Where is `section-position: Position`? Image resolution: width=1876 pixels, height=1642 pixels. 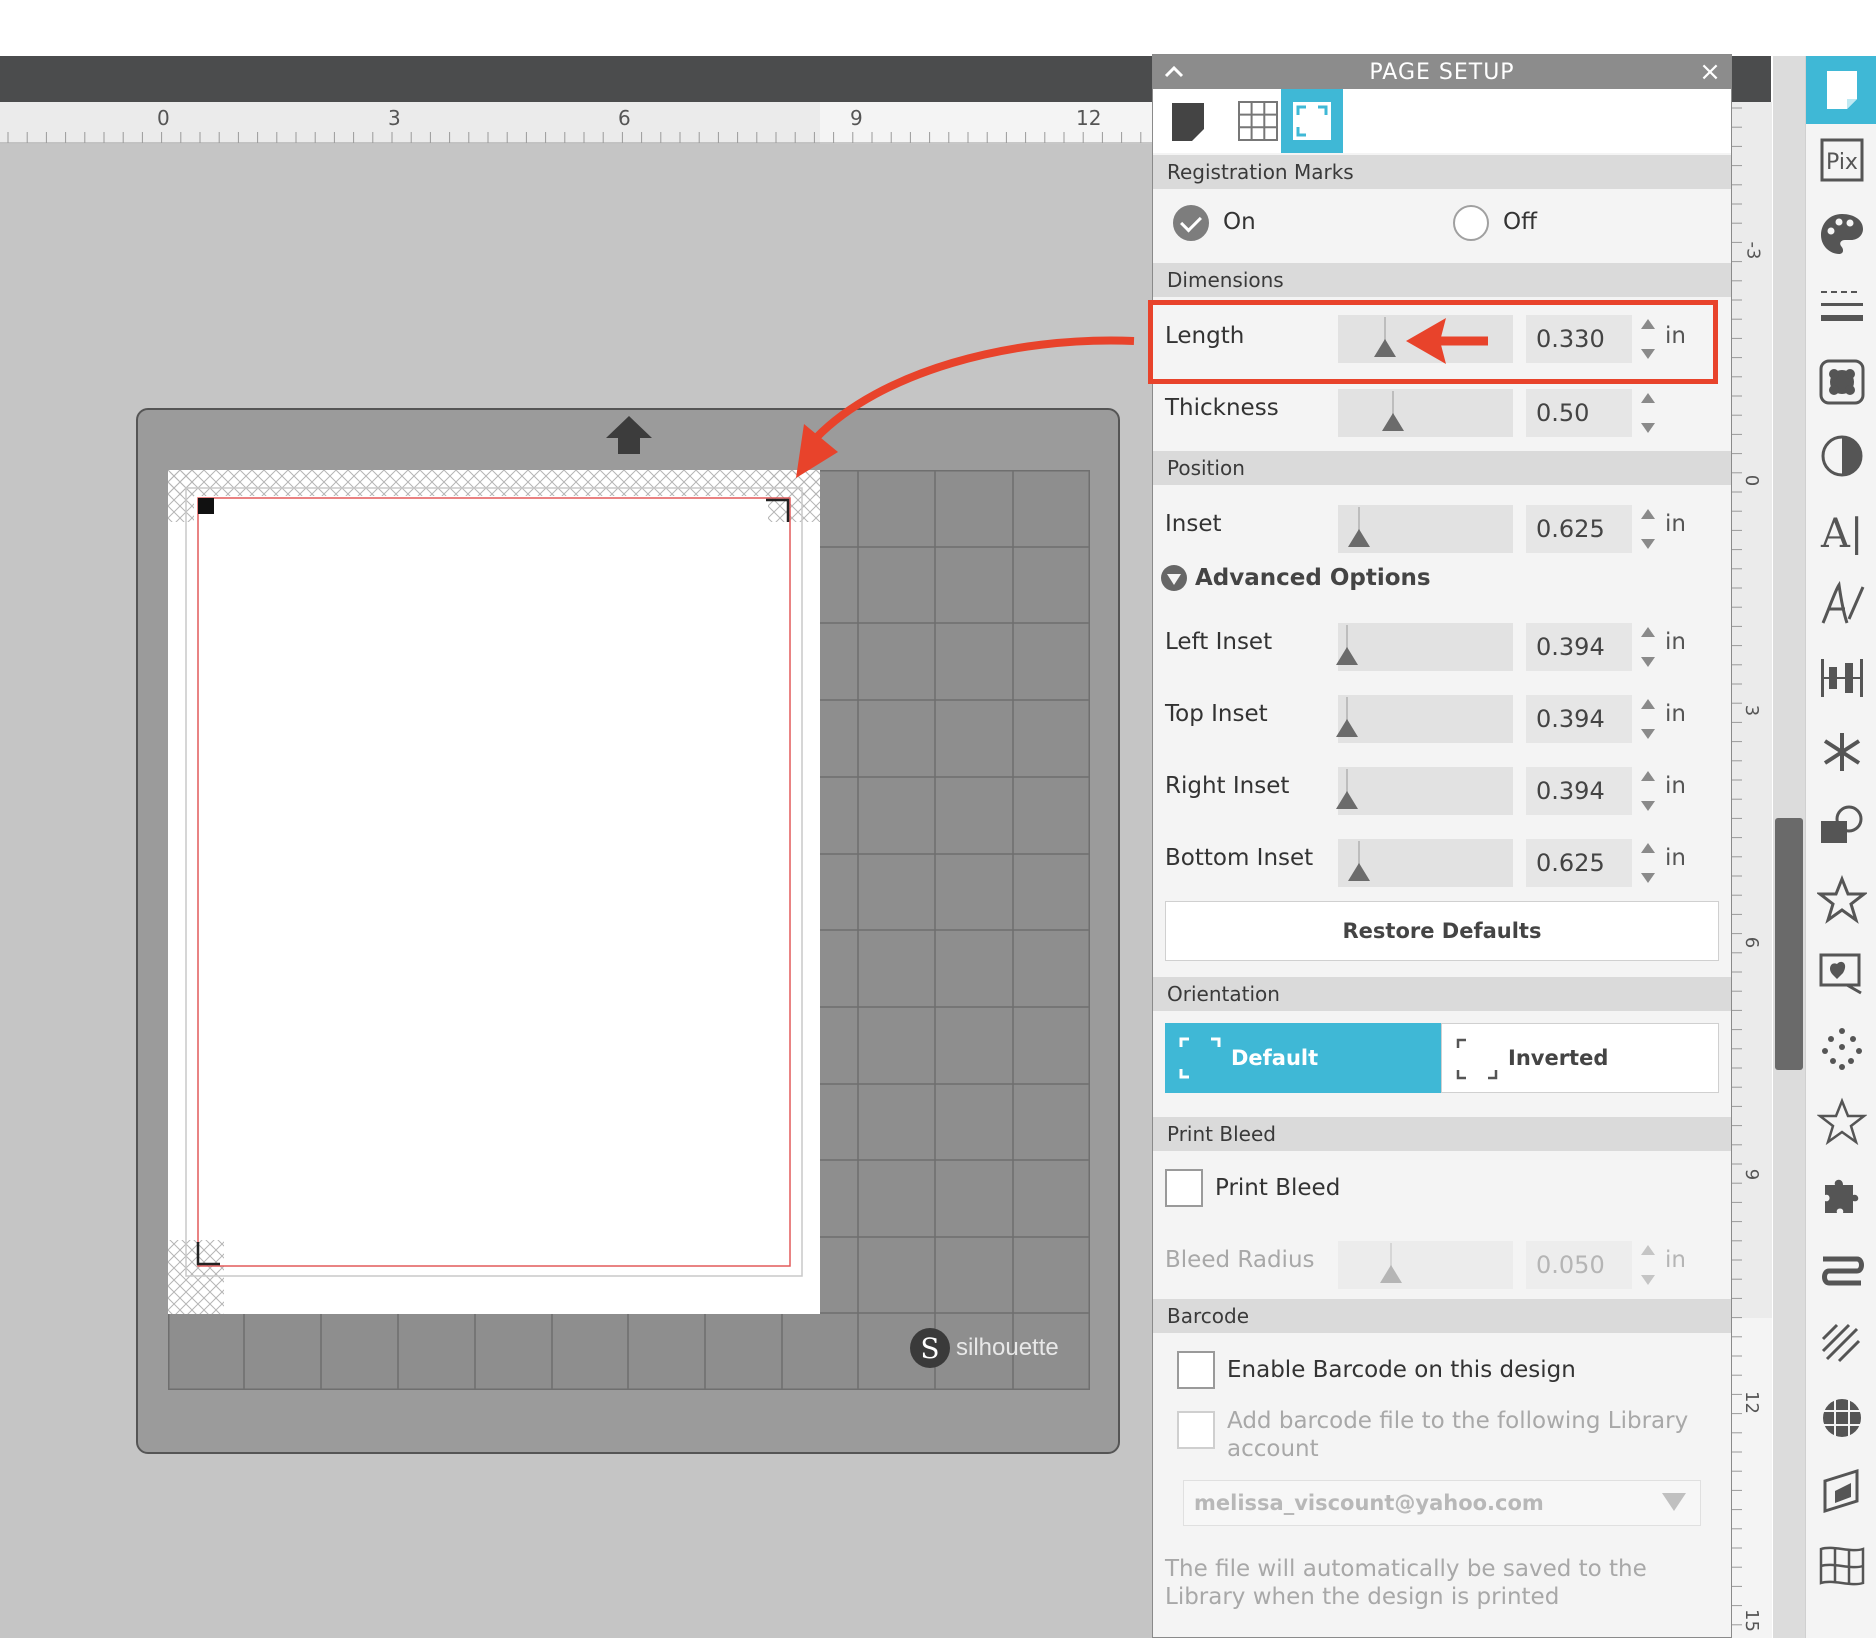 section-position: Position is located at coordinates (1442, 468).